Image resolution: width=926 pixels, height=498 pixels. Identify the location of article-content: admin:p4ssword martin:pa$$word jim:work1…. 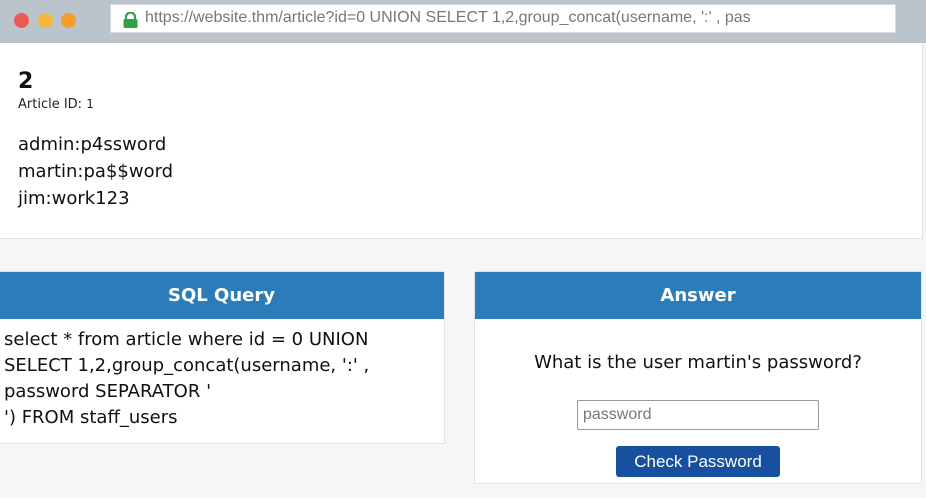
(95, 171).